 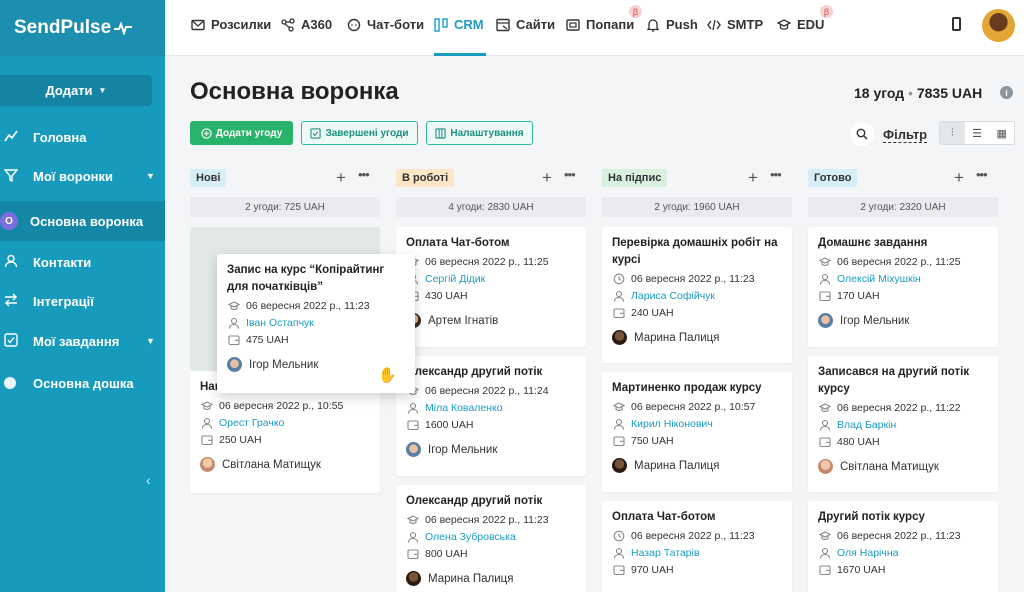 What do you see at coordinates (82, 28) in the screenshot?
I see `logo: SendPulse` at bounding box center [82, 28].